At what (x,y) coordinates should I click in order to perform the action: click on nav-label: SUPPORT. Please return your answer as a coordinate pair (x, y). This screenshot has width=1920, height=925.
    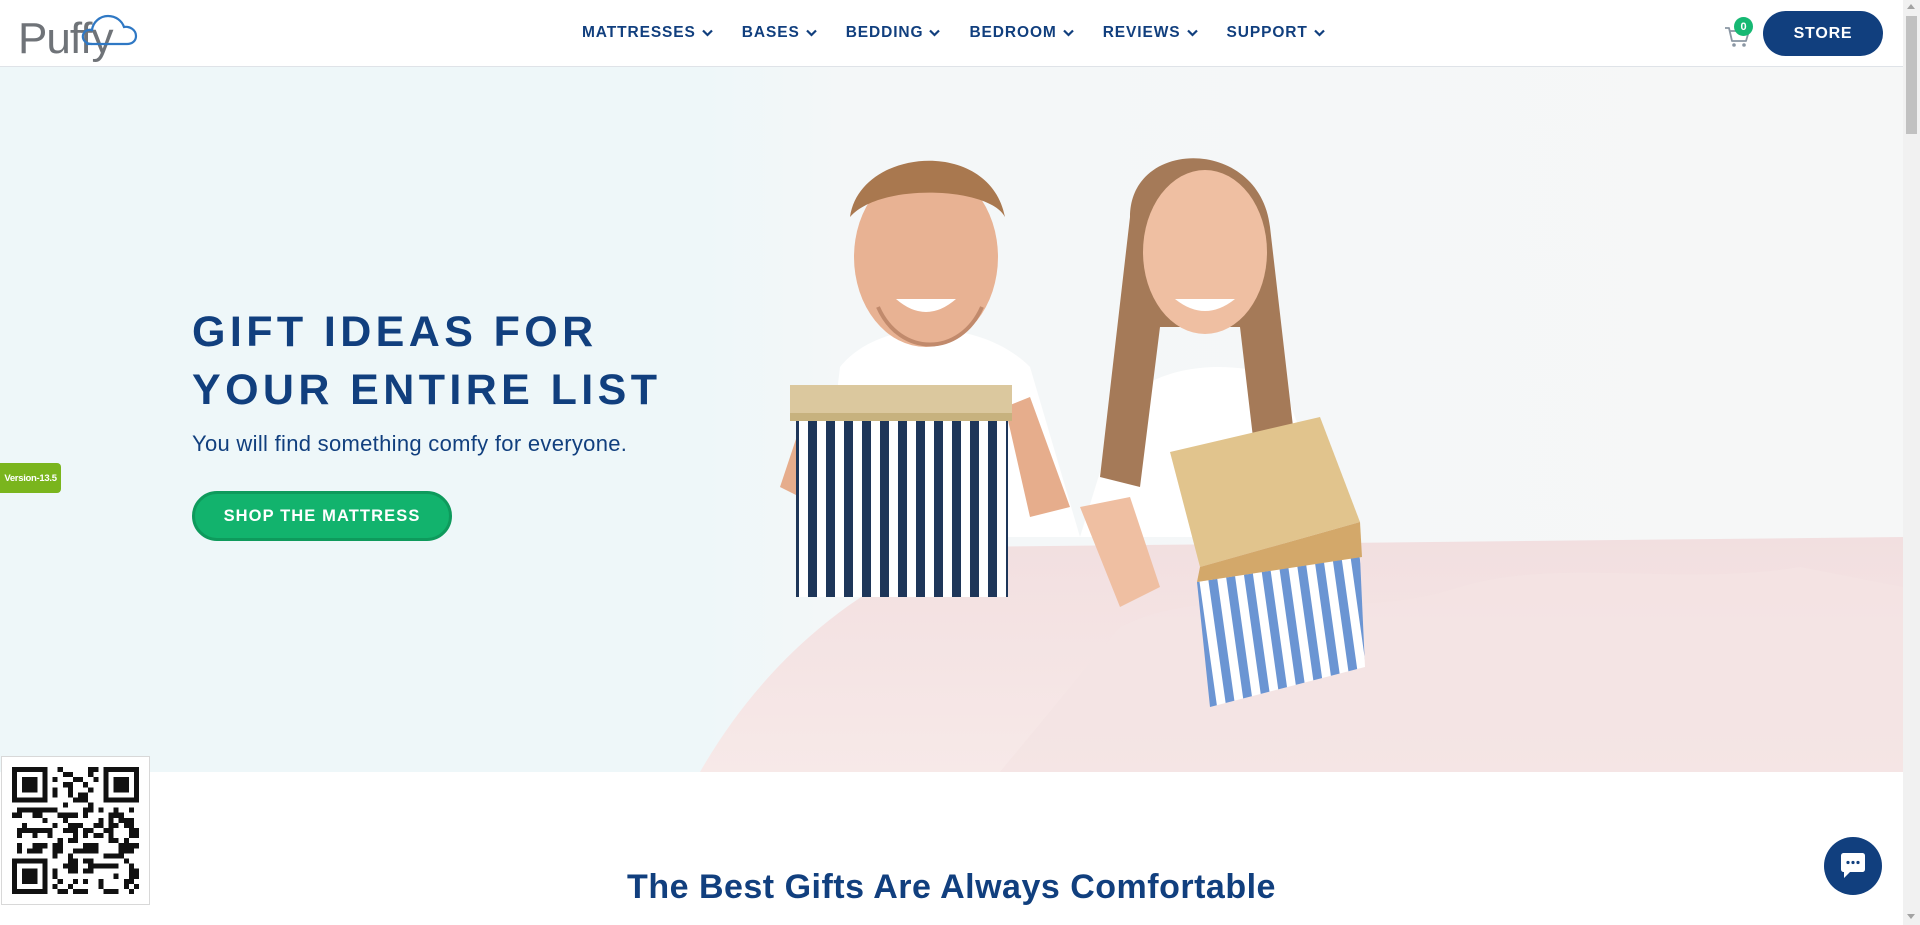
    Looking at the image, I should click on (1267, 32).